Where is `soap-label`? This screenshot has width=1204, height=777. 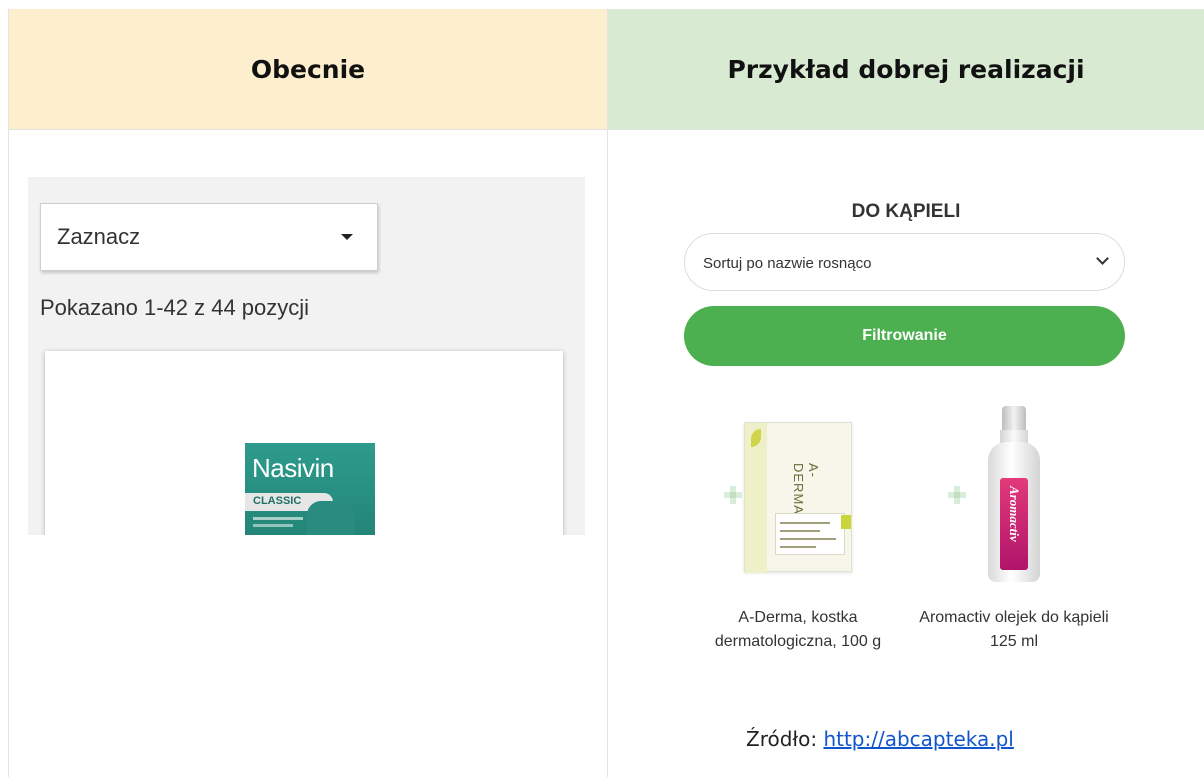 soap-label is located at coordinates (810, 534).